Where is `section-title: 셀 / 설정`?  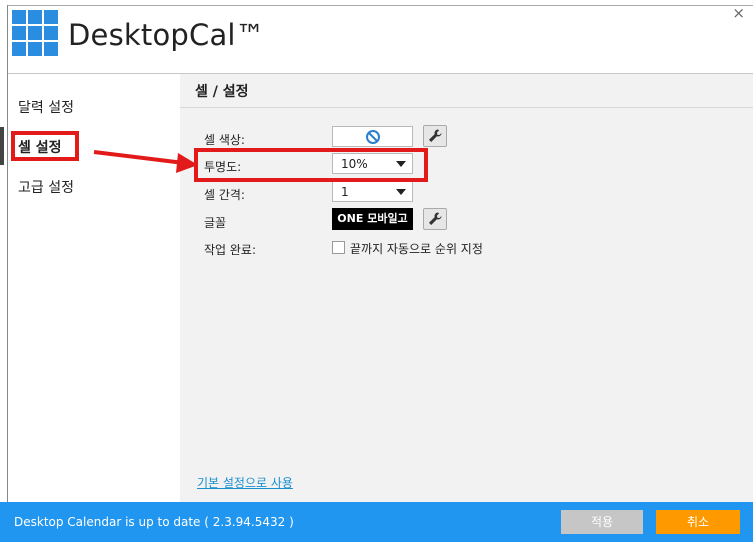
section-title: 셀 / 설정 is located at coordinates (222, 92).